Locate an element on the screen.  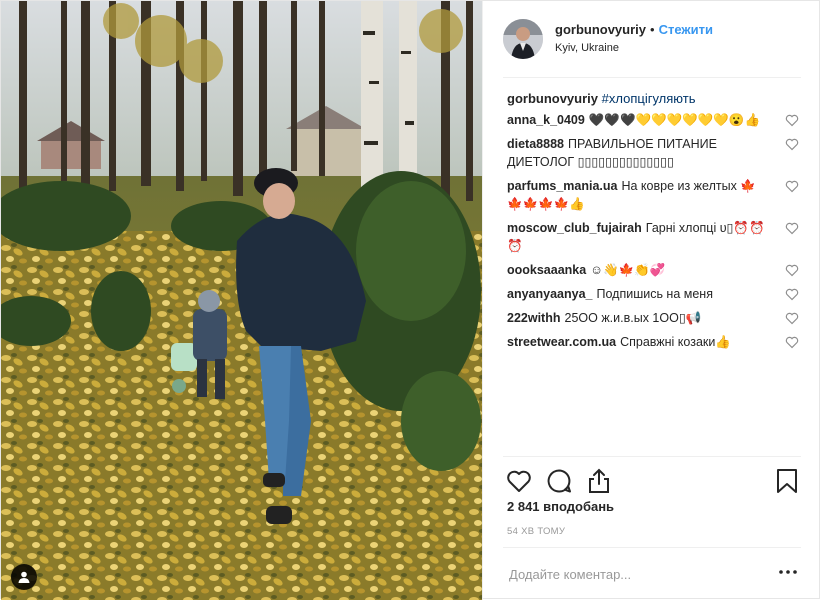
caption-hashtag: #хлопцігуляють is located at coordinates (649, 98).